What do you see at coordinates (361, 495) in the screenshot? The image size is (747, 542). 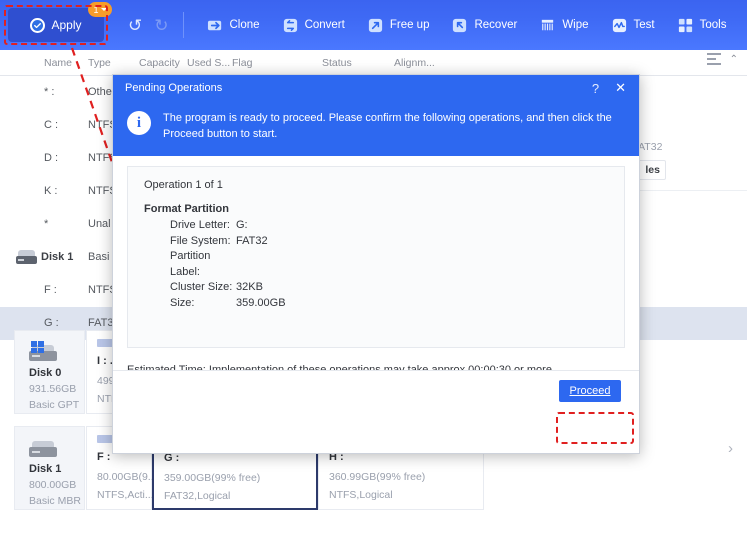 I see `partition-fs: NTFS,Logical` at bounding box center [361, 495].